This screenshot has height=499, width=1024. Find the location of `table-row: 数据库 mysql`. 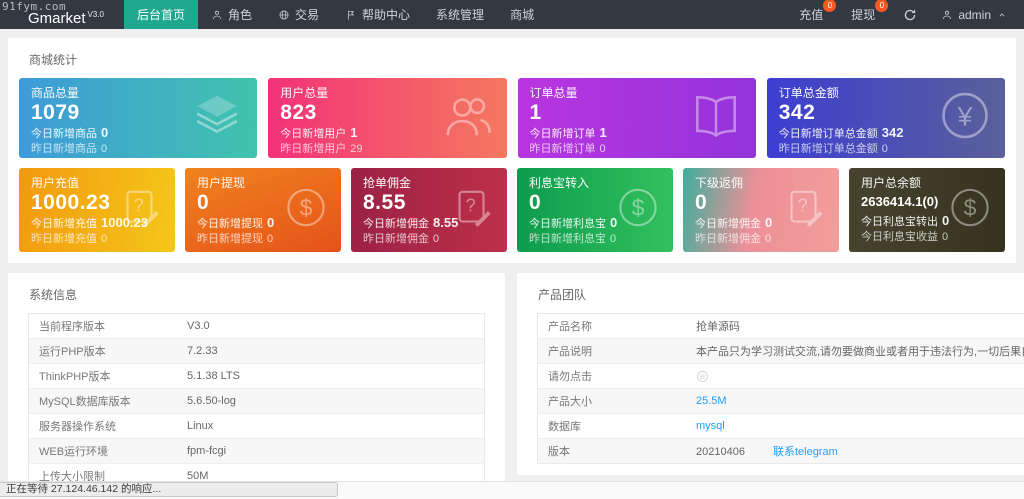

table-row: 数据库 mysql is located at coordinates (781, 426).